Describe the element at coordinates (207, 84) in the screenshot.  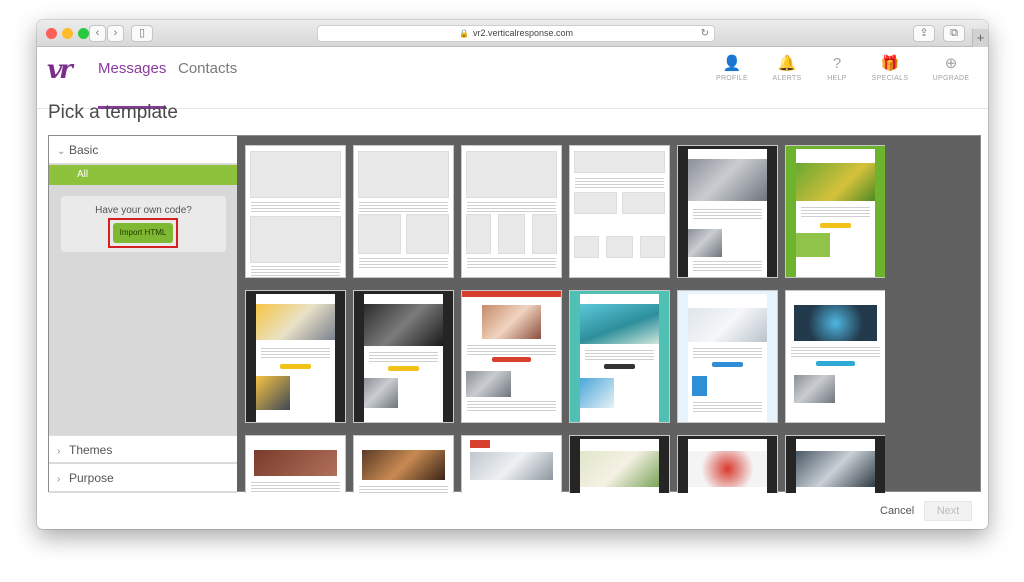
I see `tab-contacts: Contacts` at that location.